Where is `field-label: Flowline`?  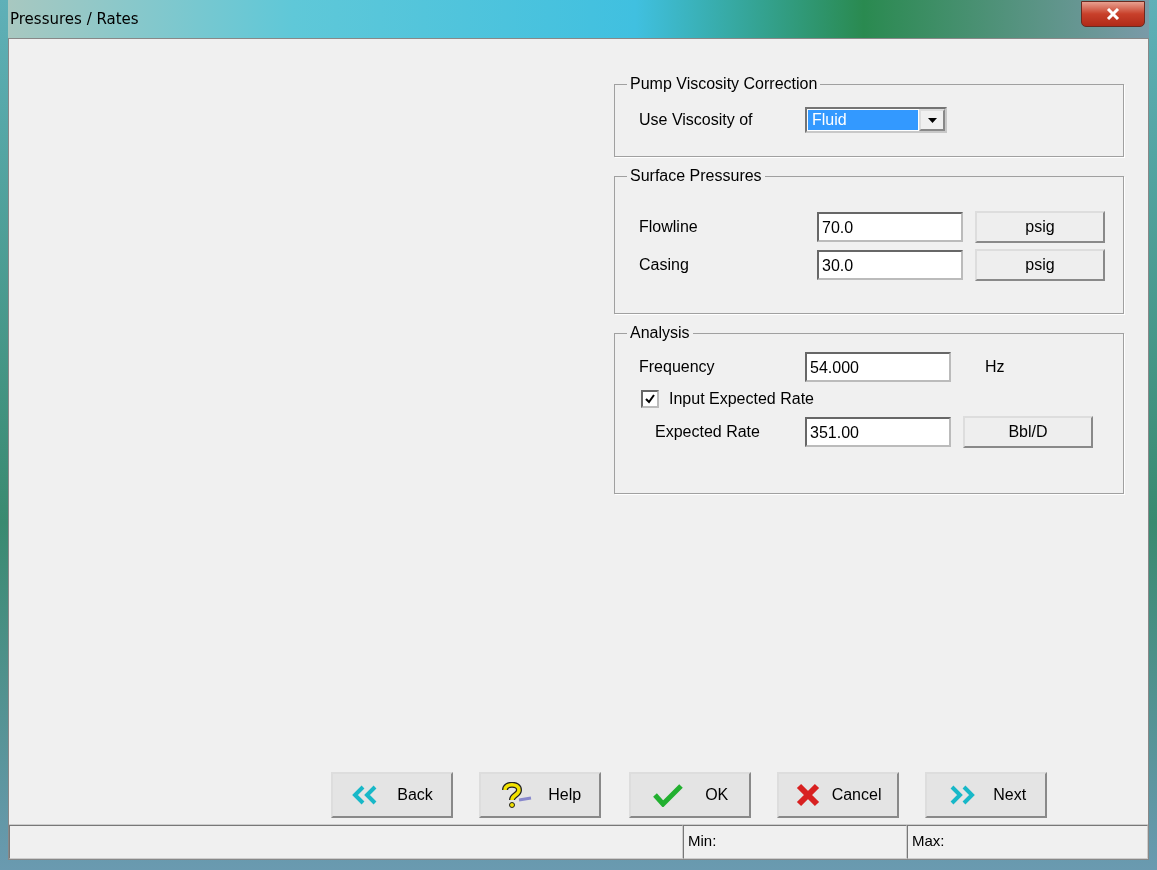 field-label: Flowline is located at coordinates (668, 227).